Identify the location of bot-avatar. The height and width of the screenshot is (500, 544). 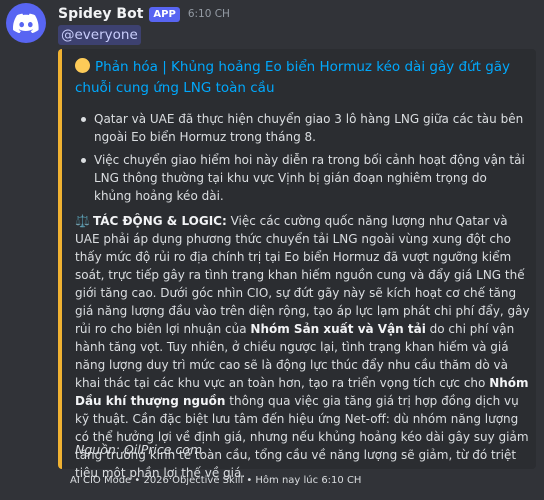
(26, 23).